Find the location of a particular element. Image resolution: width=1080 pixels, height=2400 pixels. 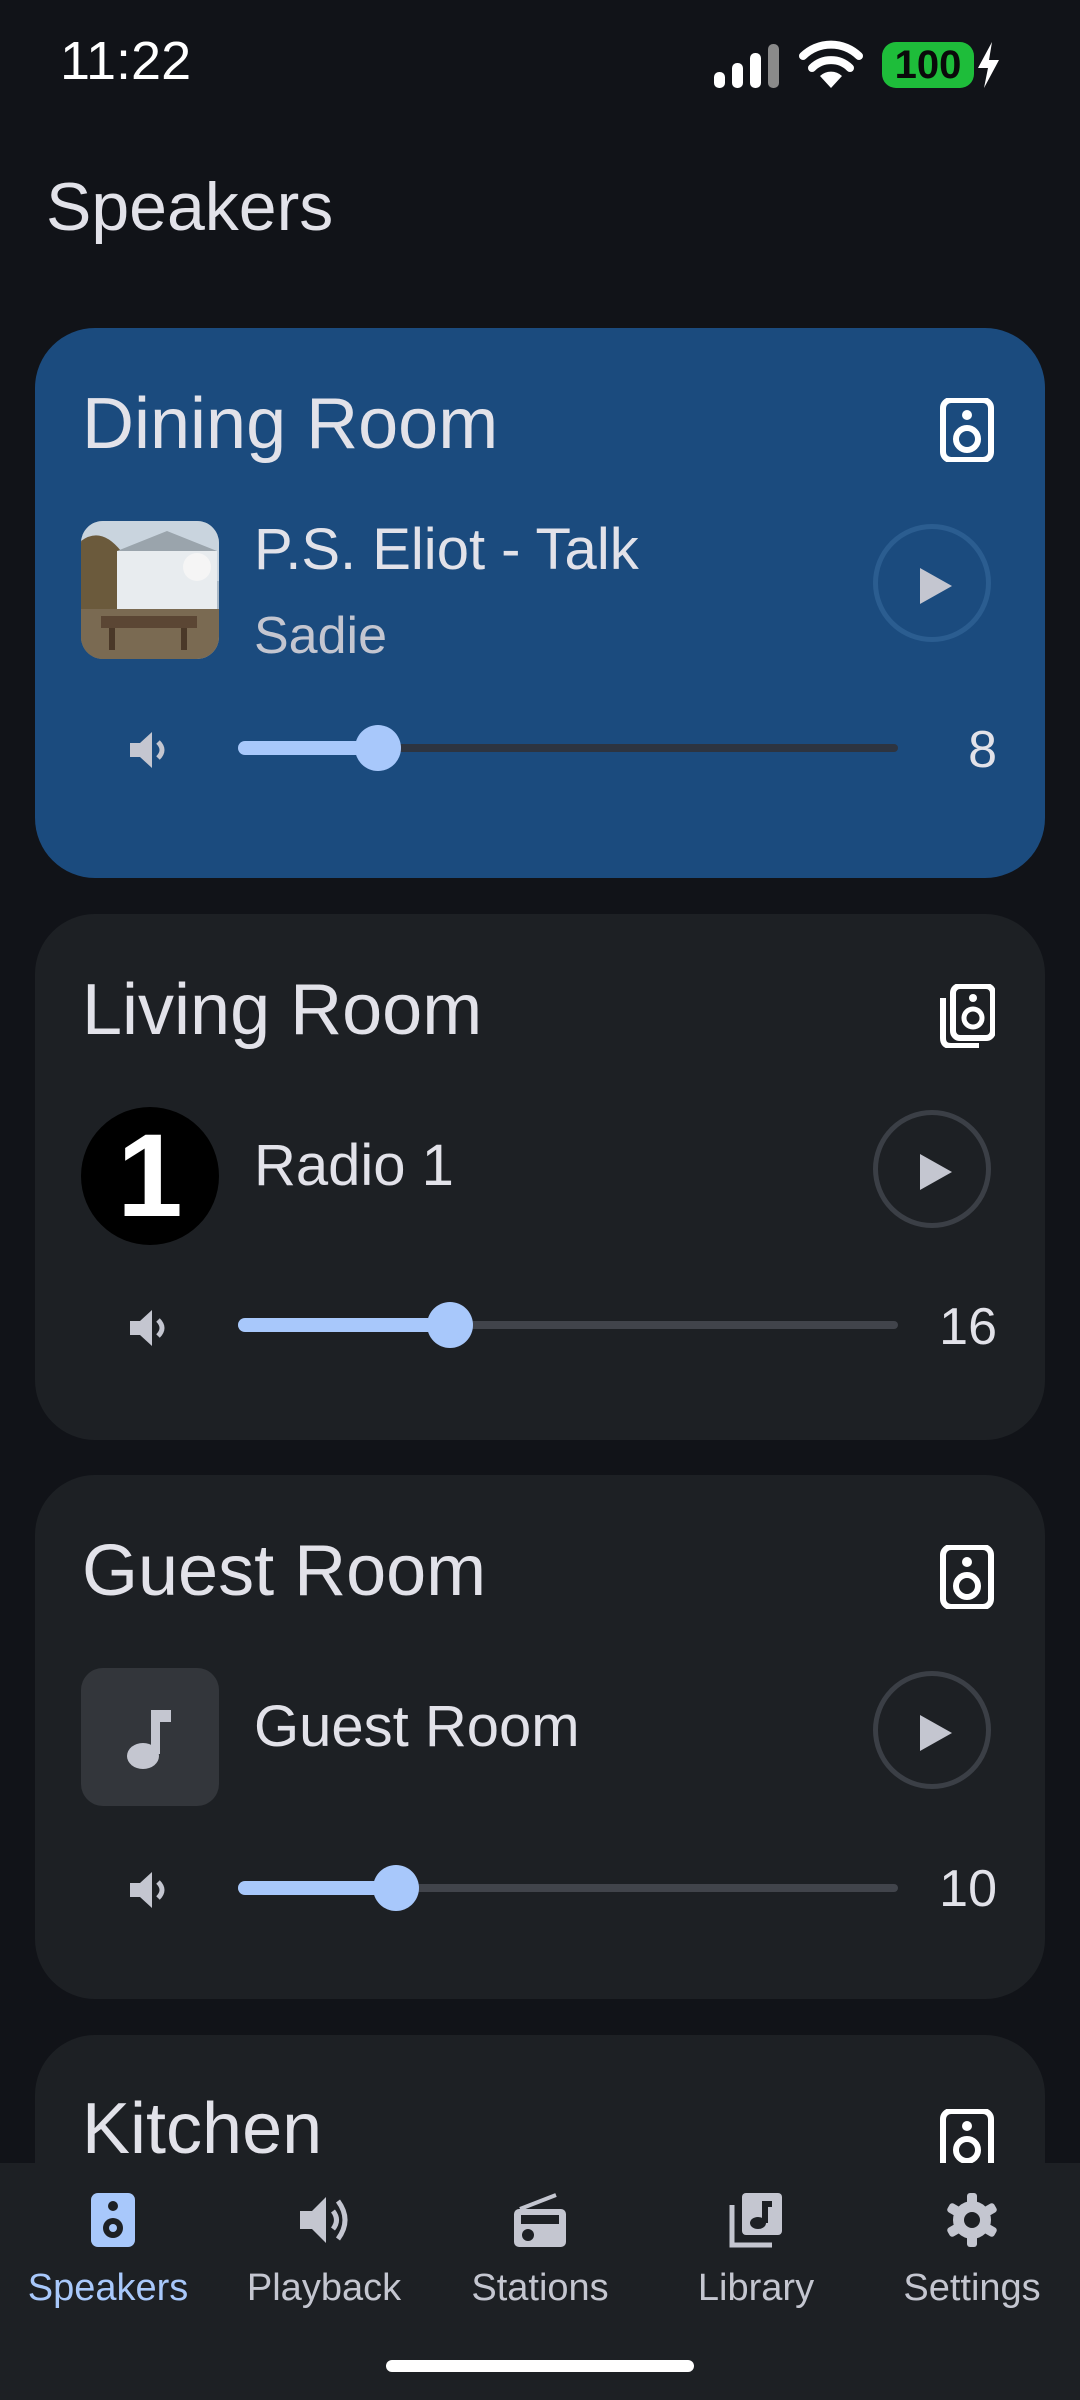

radio-1-logo: 1 is located at coordinates (150, 1176).